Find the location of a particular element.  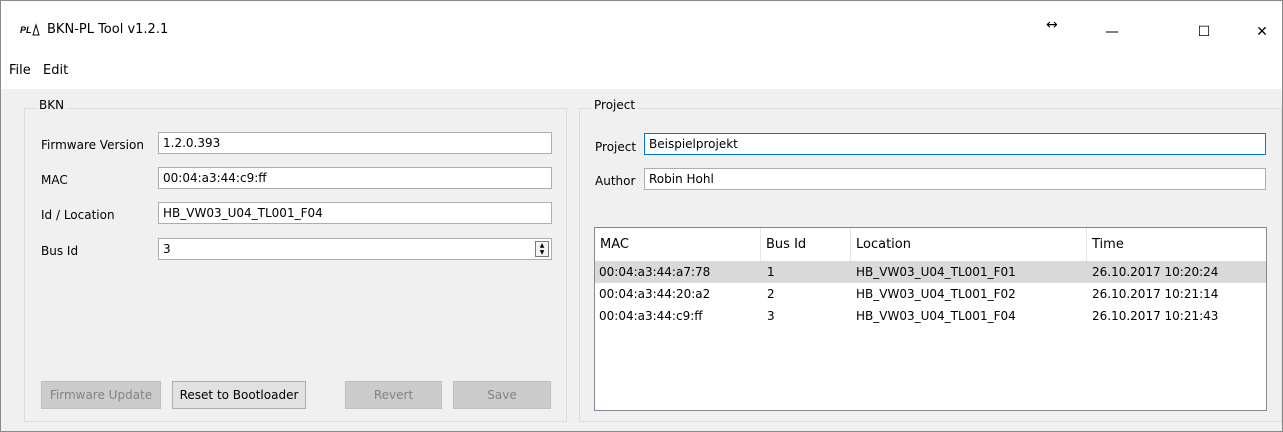

firmware-version-field: 1.2.0.393 is located at coordinates (355, 143).